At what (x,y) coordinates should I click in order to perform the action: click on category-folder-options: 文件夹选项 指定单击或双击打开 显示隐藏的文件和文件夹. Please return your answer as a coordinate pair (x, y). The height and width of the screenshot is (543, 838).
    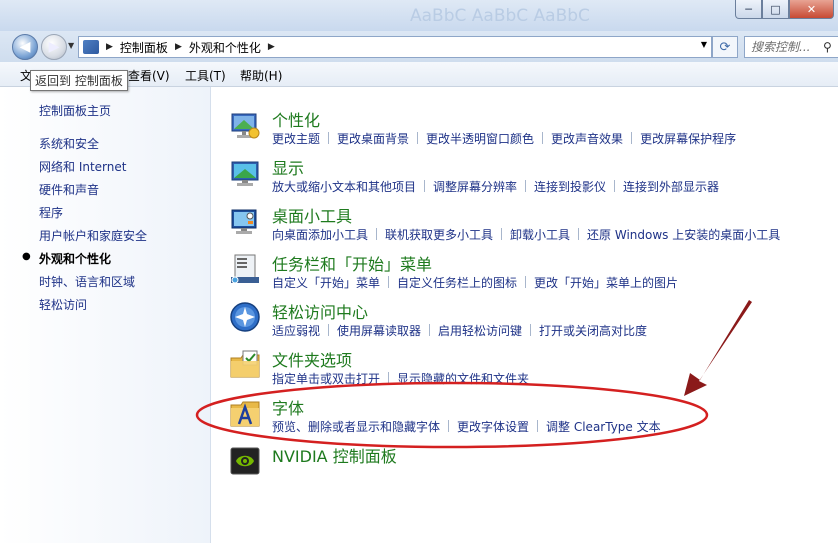
    Looking at the image, I should click on (524, 373).